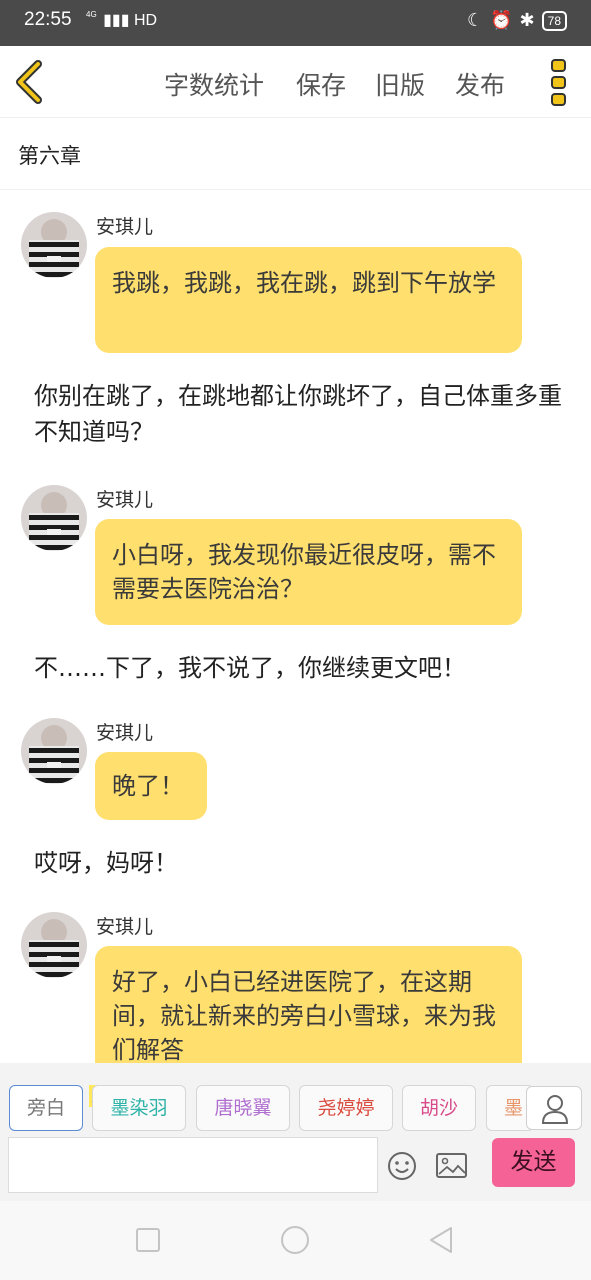 This screenshot has height=1280, width=591. I want to click on role-chip: 尧婷婷, so click(346, 1108).